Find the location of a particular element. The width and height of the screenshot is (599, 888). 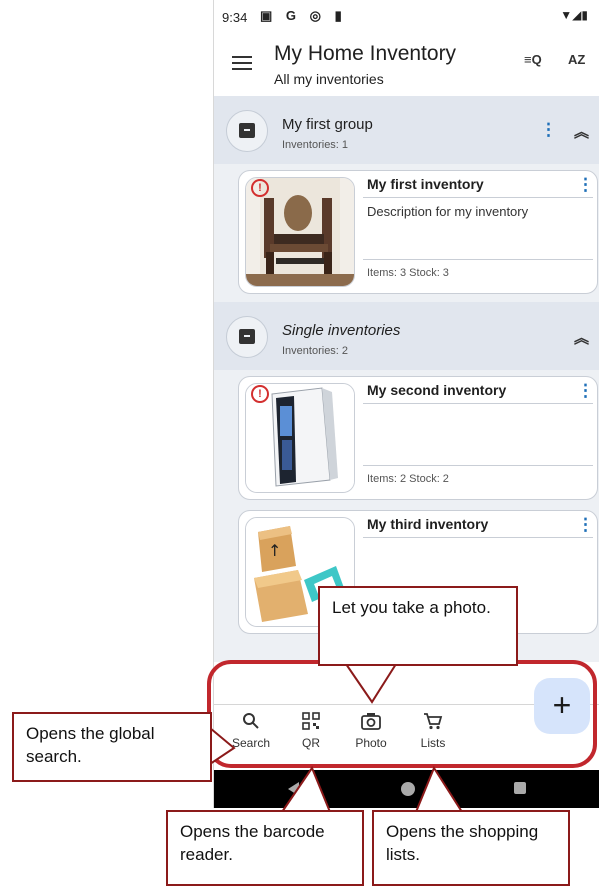

callout-barcode: Opens the barcode reader. is located at coordinates (265, 848).